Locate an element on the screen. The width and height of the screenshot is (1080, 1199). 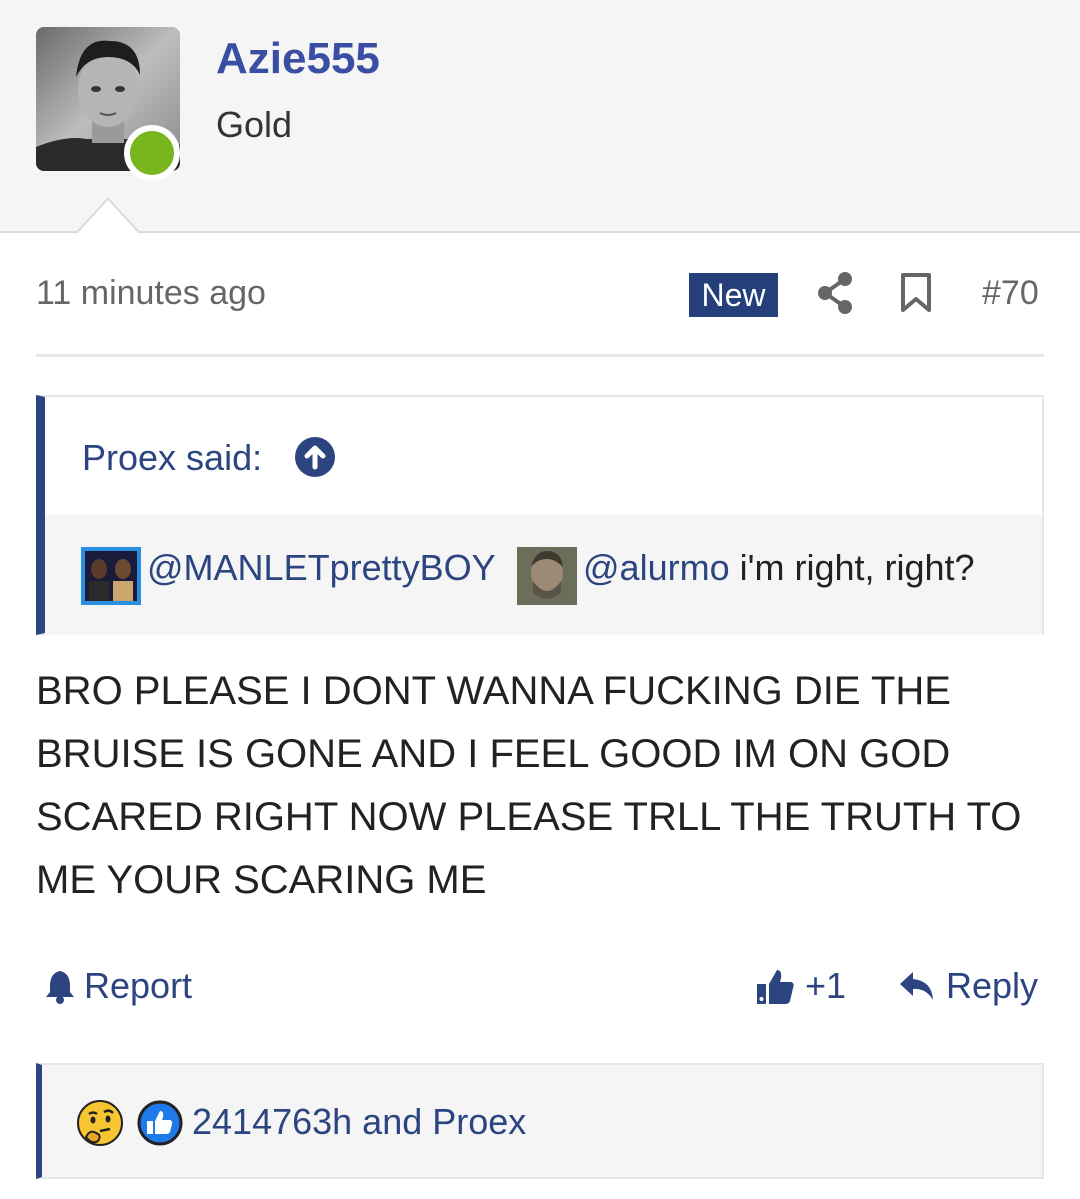
quote-text-line: @alurmo i'm right, right? is located at coordinates (779, 568).